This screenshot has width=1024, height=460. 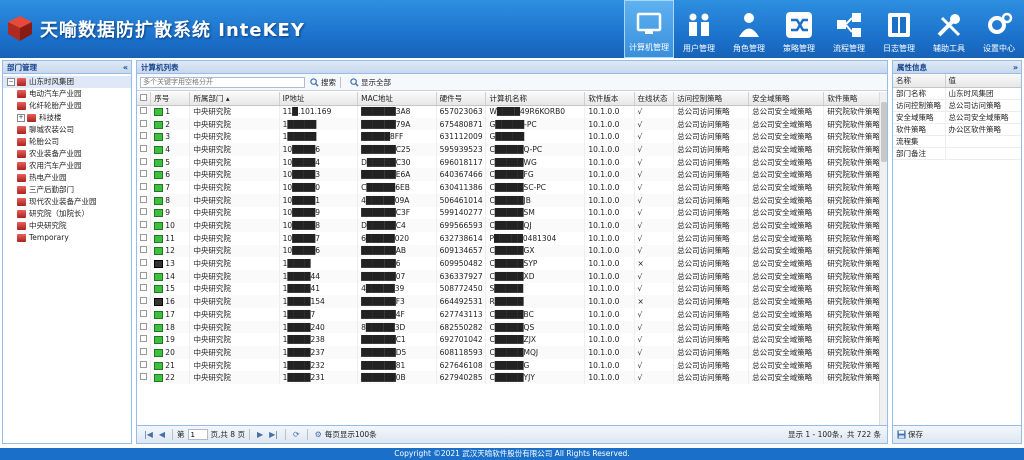 I want to click on page-number-input, so click(x=197, y=434).